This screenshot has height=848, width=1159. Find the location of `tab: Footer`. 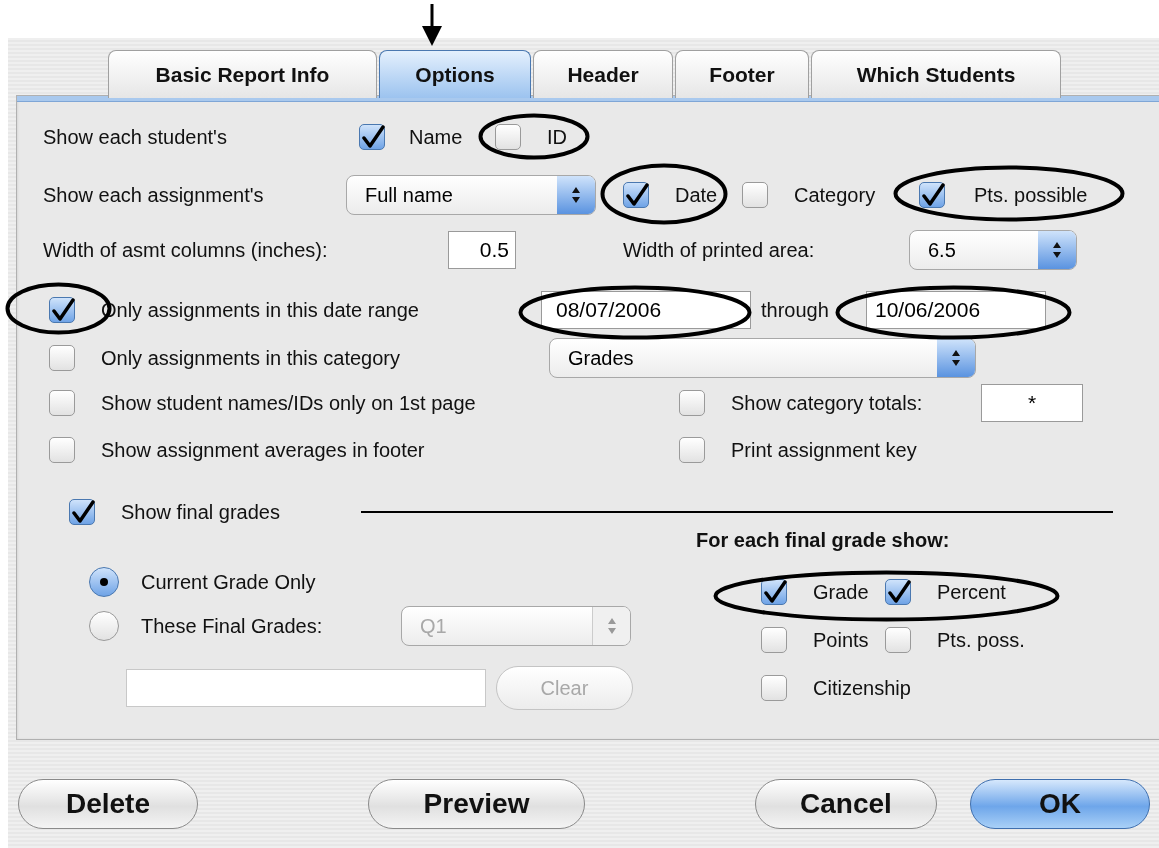

tab: Footer is located at coordinates (742, 74).